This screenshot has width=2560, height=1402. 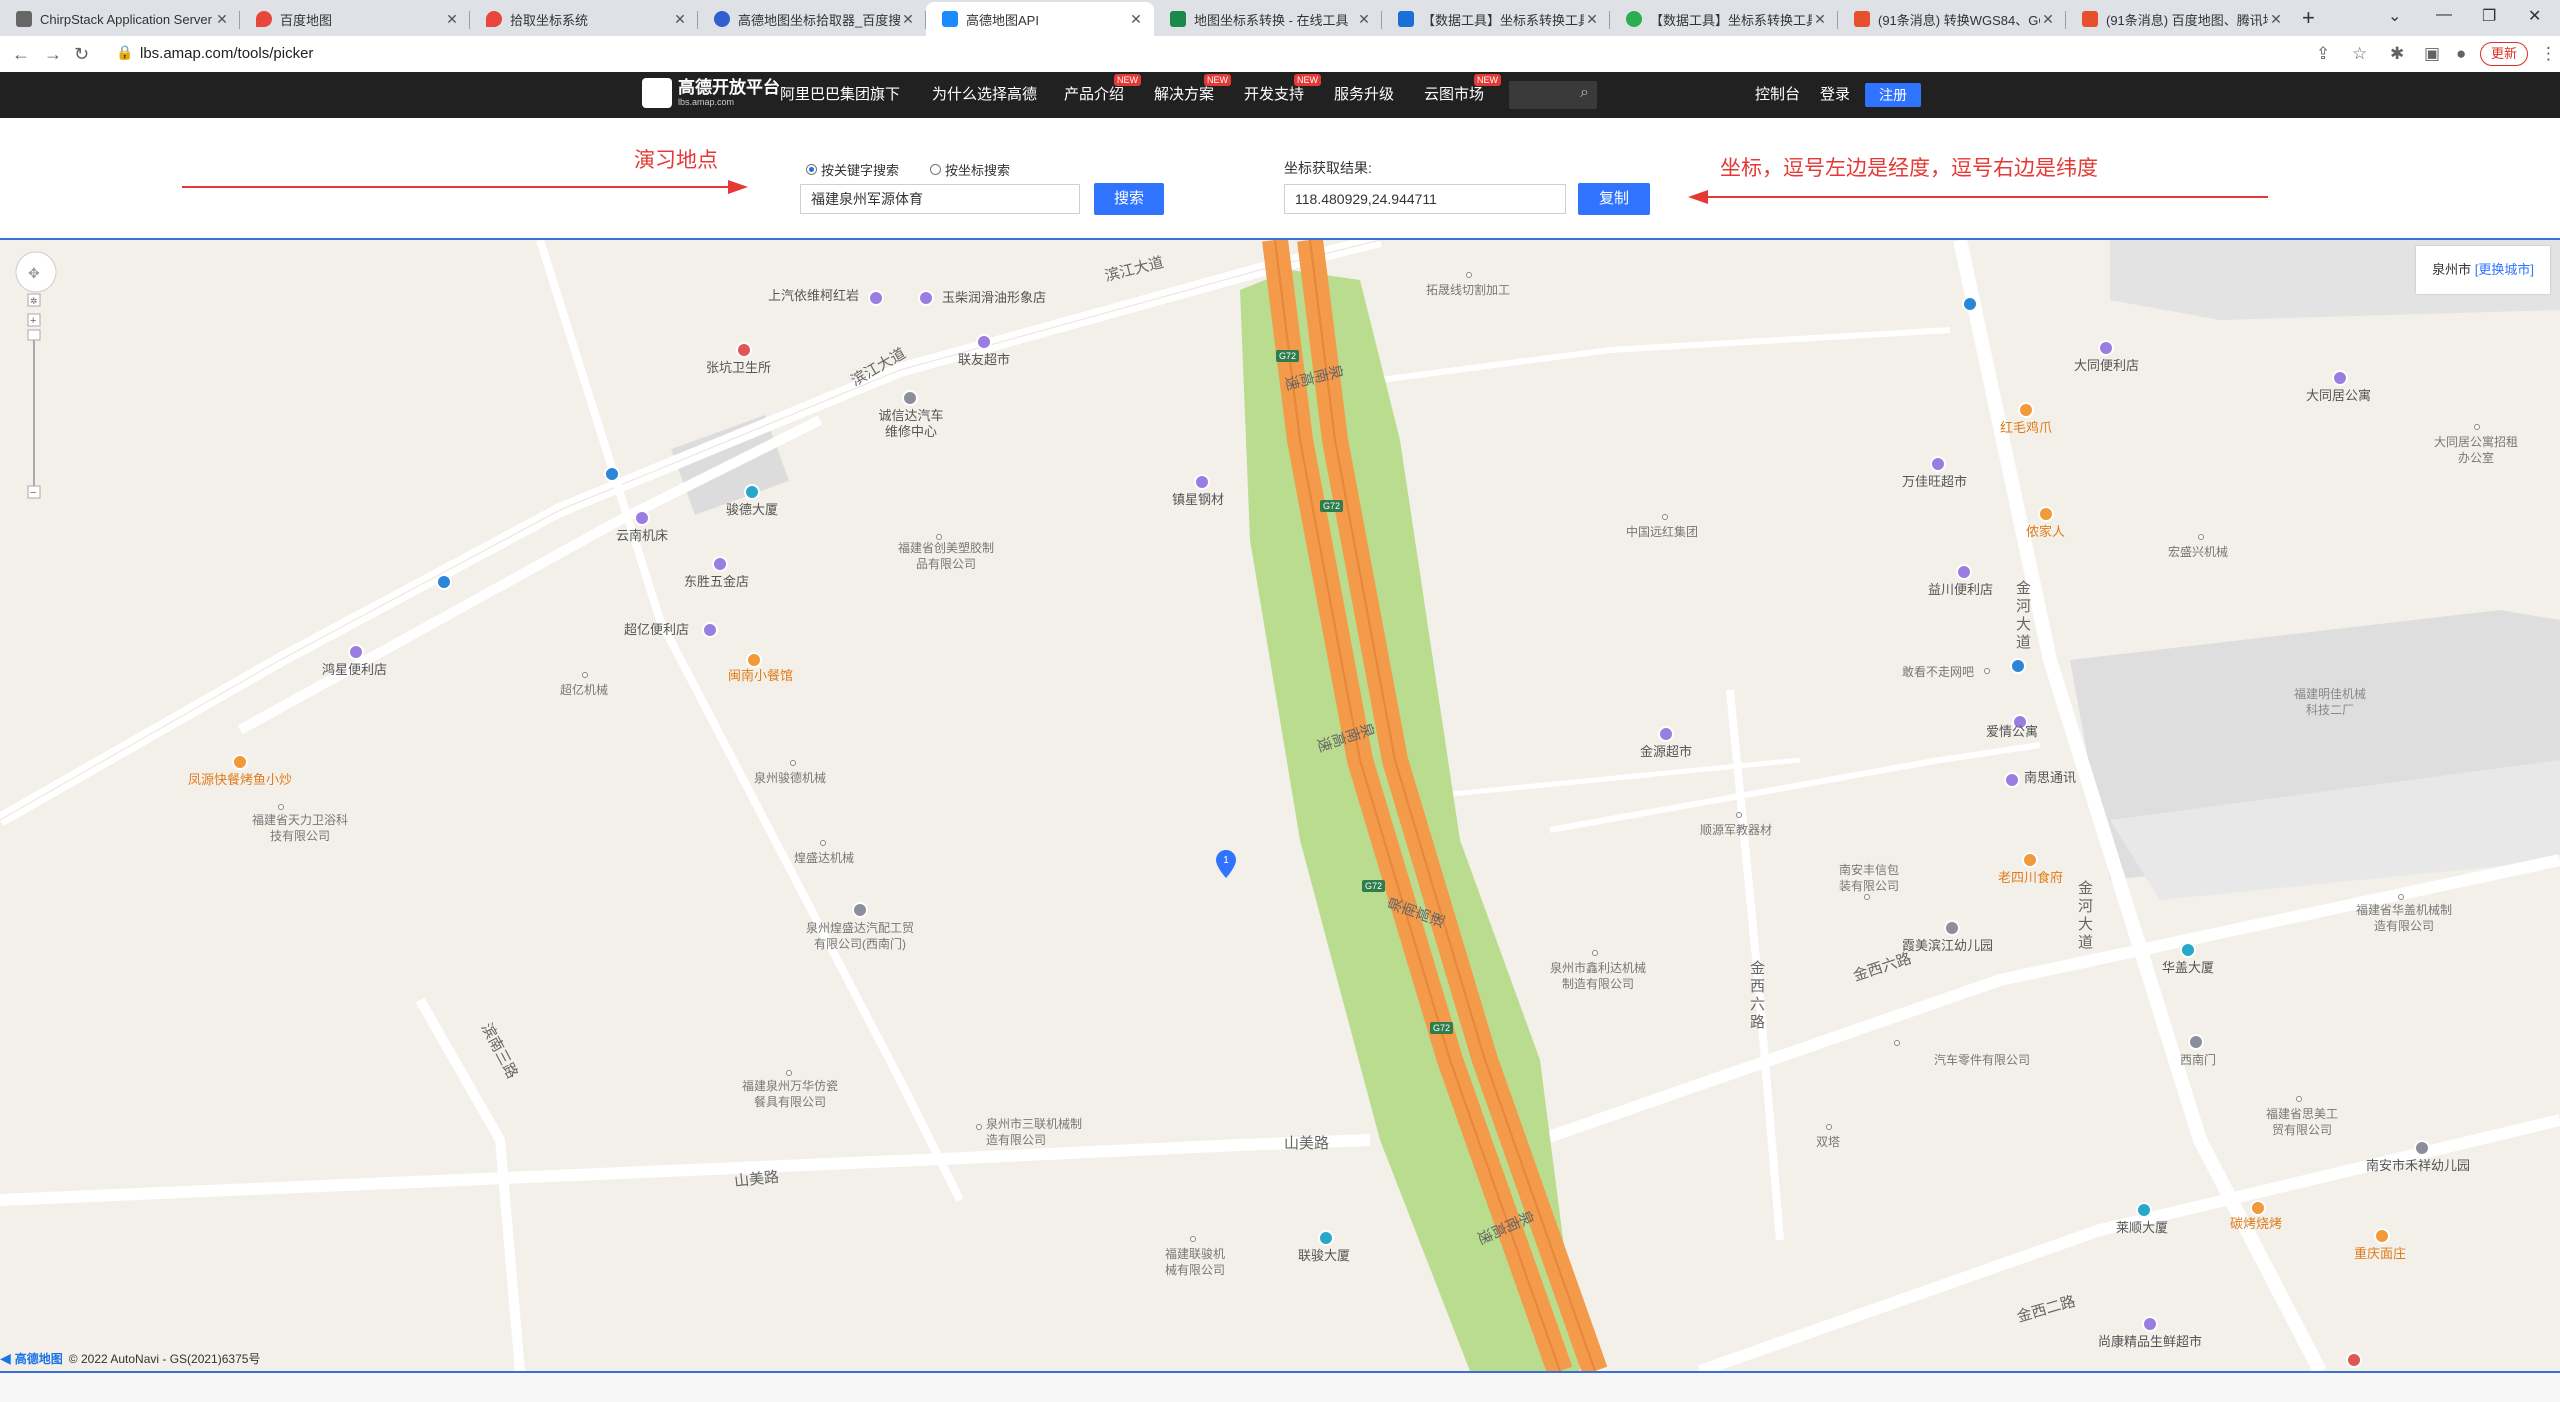 What do you see at coordinates (2461, 54) in the screenshot?
I see `profile-avatar-icon: ●` at bounding box center [2461, 54].